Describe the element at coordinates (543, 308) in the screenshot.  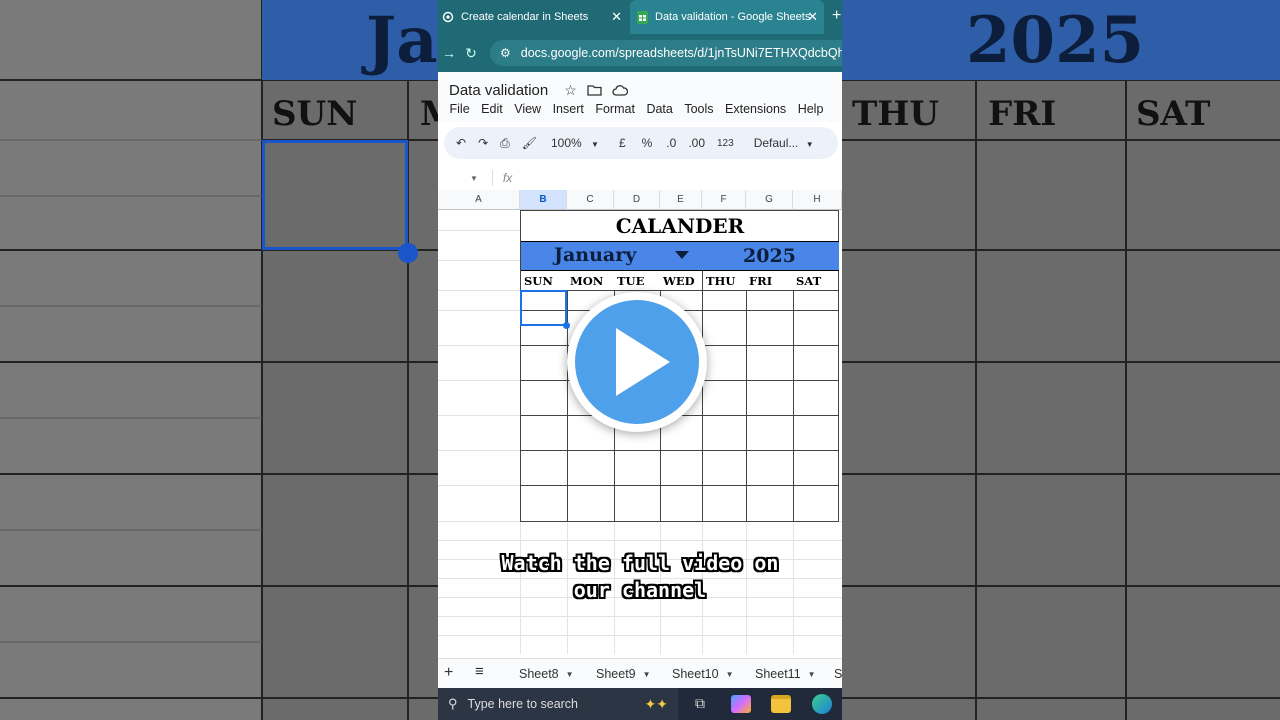
I see `selected-cell` at that location.